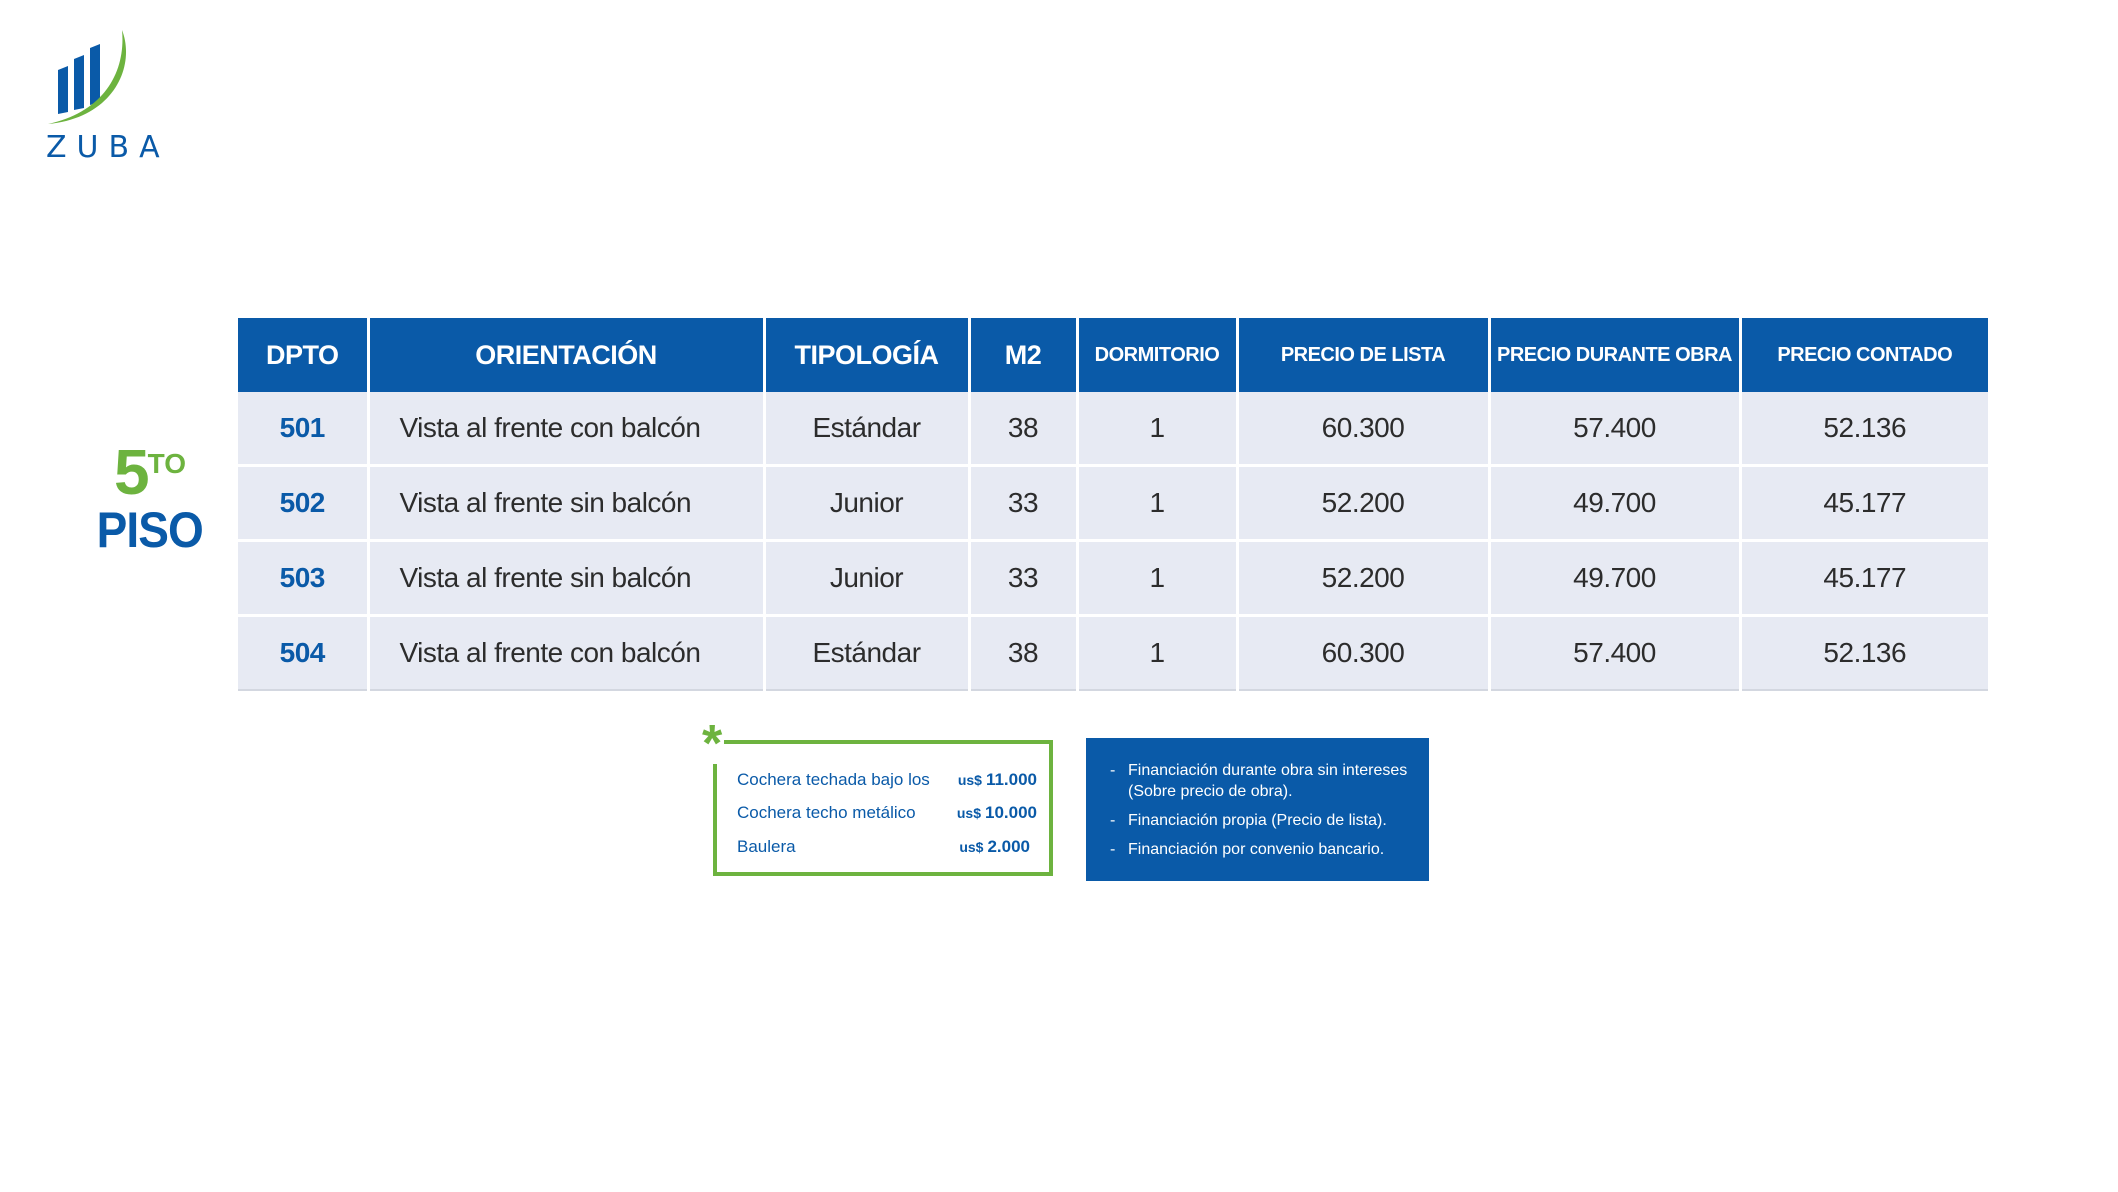  Describe the element at coordinates (87, 77) in the screenshot. I see `bar-chart-logo-icon` at that location.